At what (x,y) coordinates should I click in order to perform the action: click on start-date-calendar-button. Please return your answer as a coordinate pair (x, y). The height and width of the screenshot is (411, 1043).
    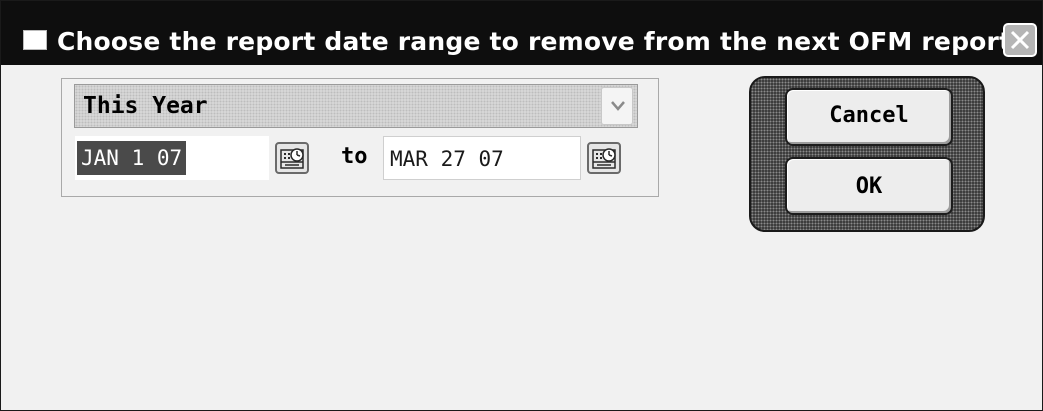
    Looking at the image, I should click on (292, 158).